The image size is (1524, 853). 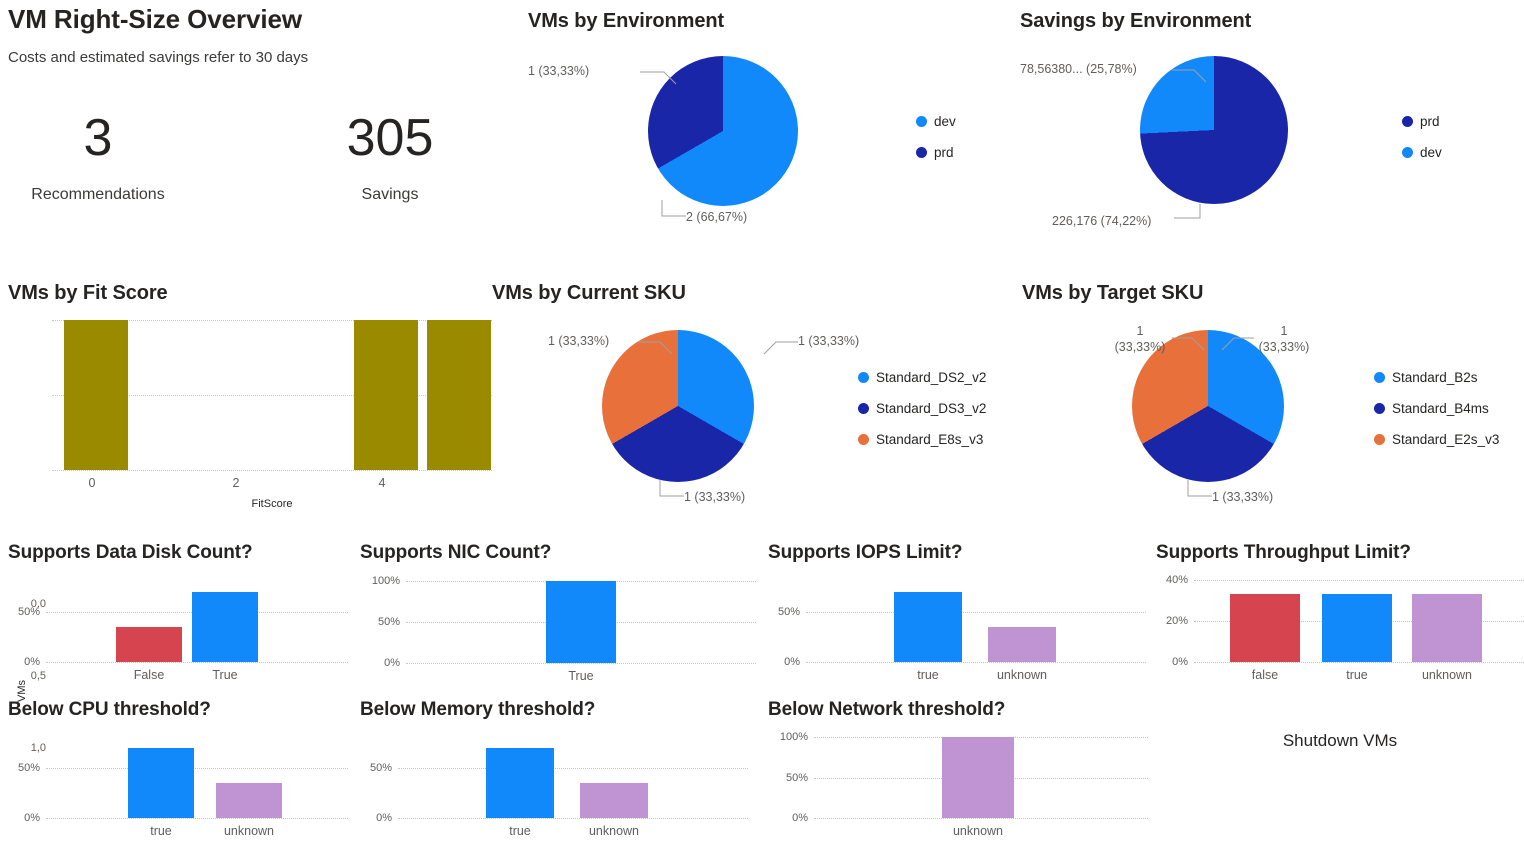 I want to click on legend-item-standard-e2s-v3: Standard_E2s_v3, so click(x=1436, y=439).